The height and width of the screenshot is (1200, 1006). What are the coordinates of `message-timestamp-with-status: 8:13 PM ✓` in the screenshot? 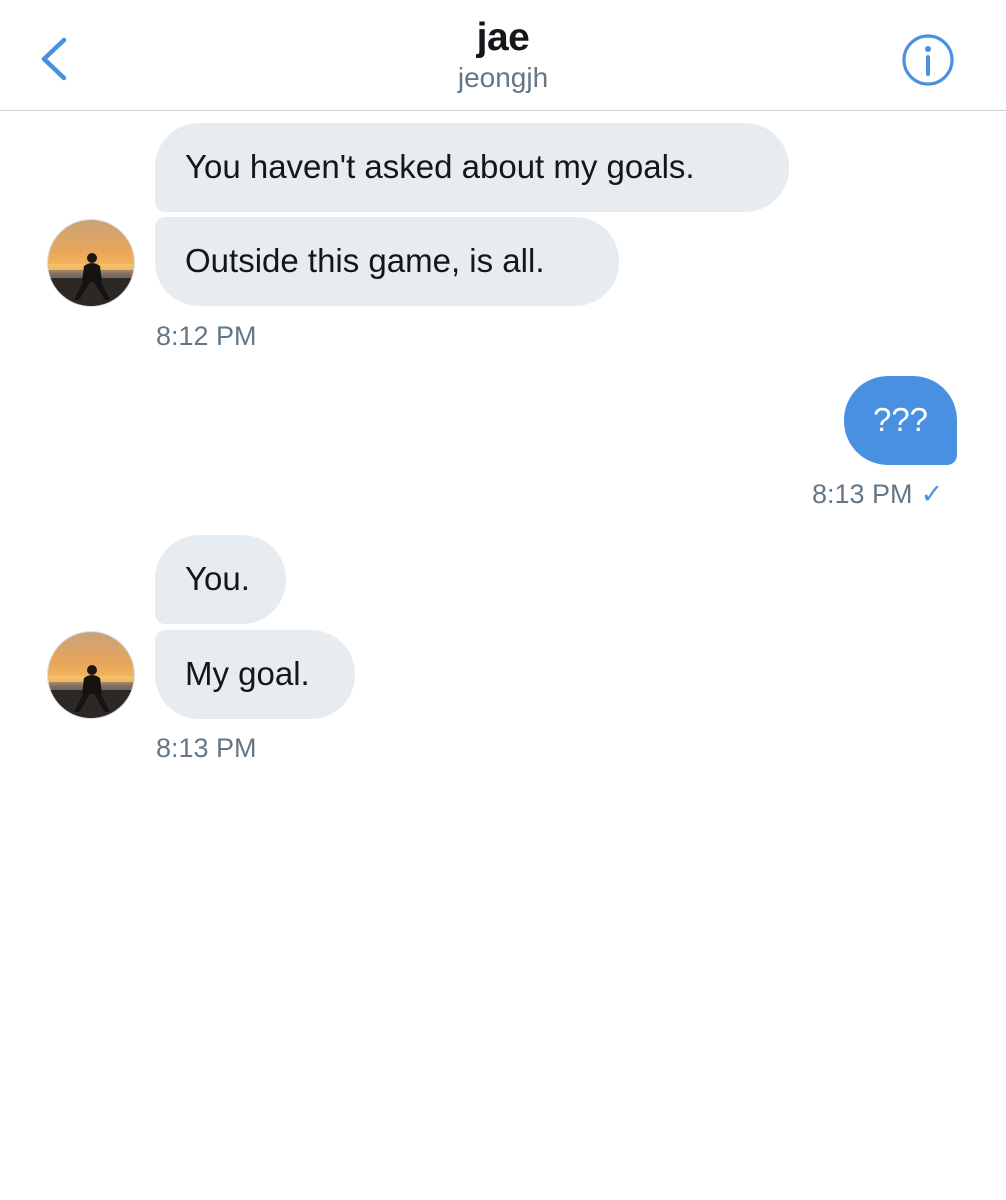 It's located at (877, 494).